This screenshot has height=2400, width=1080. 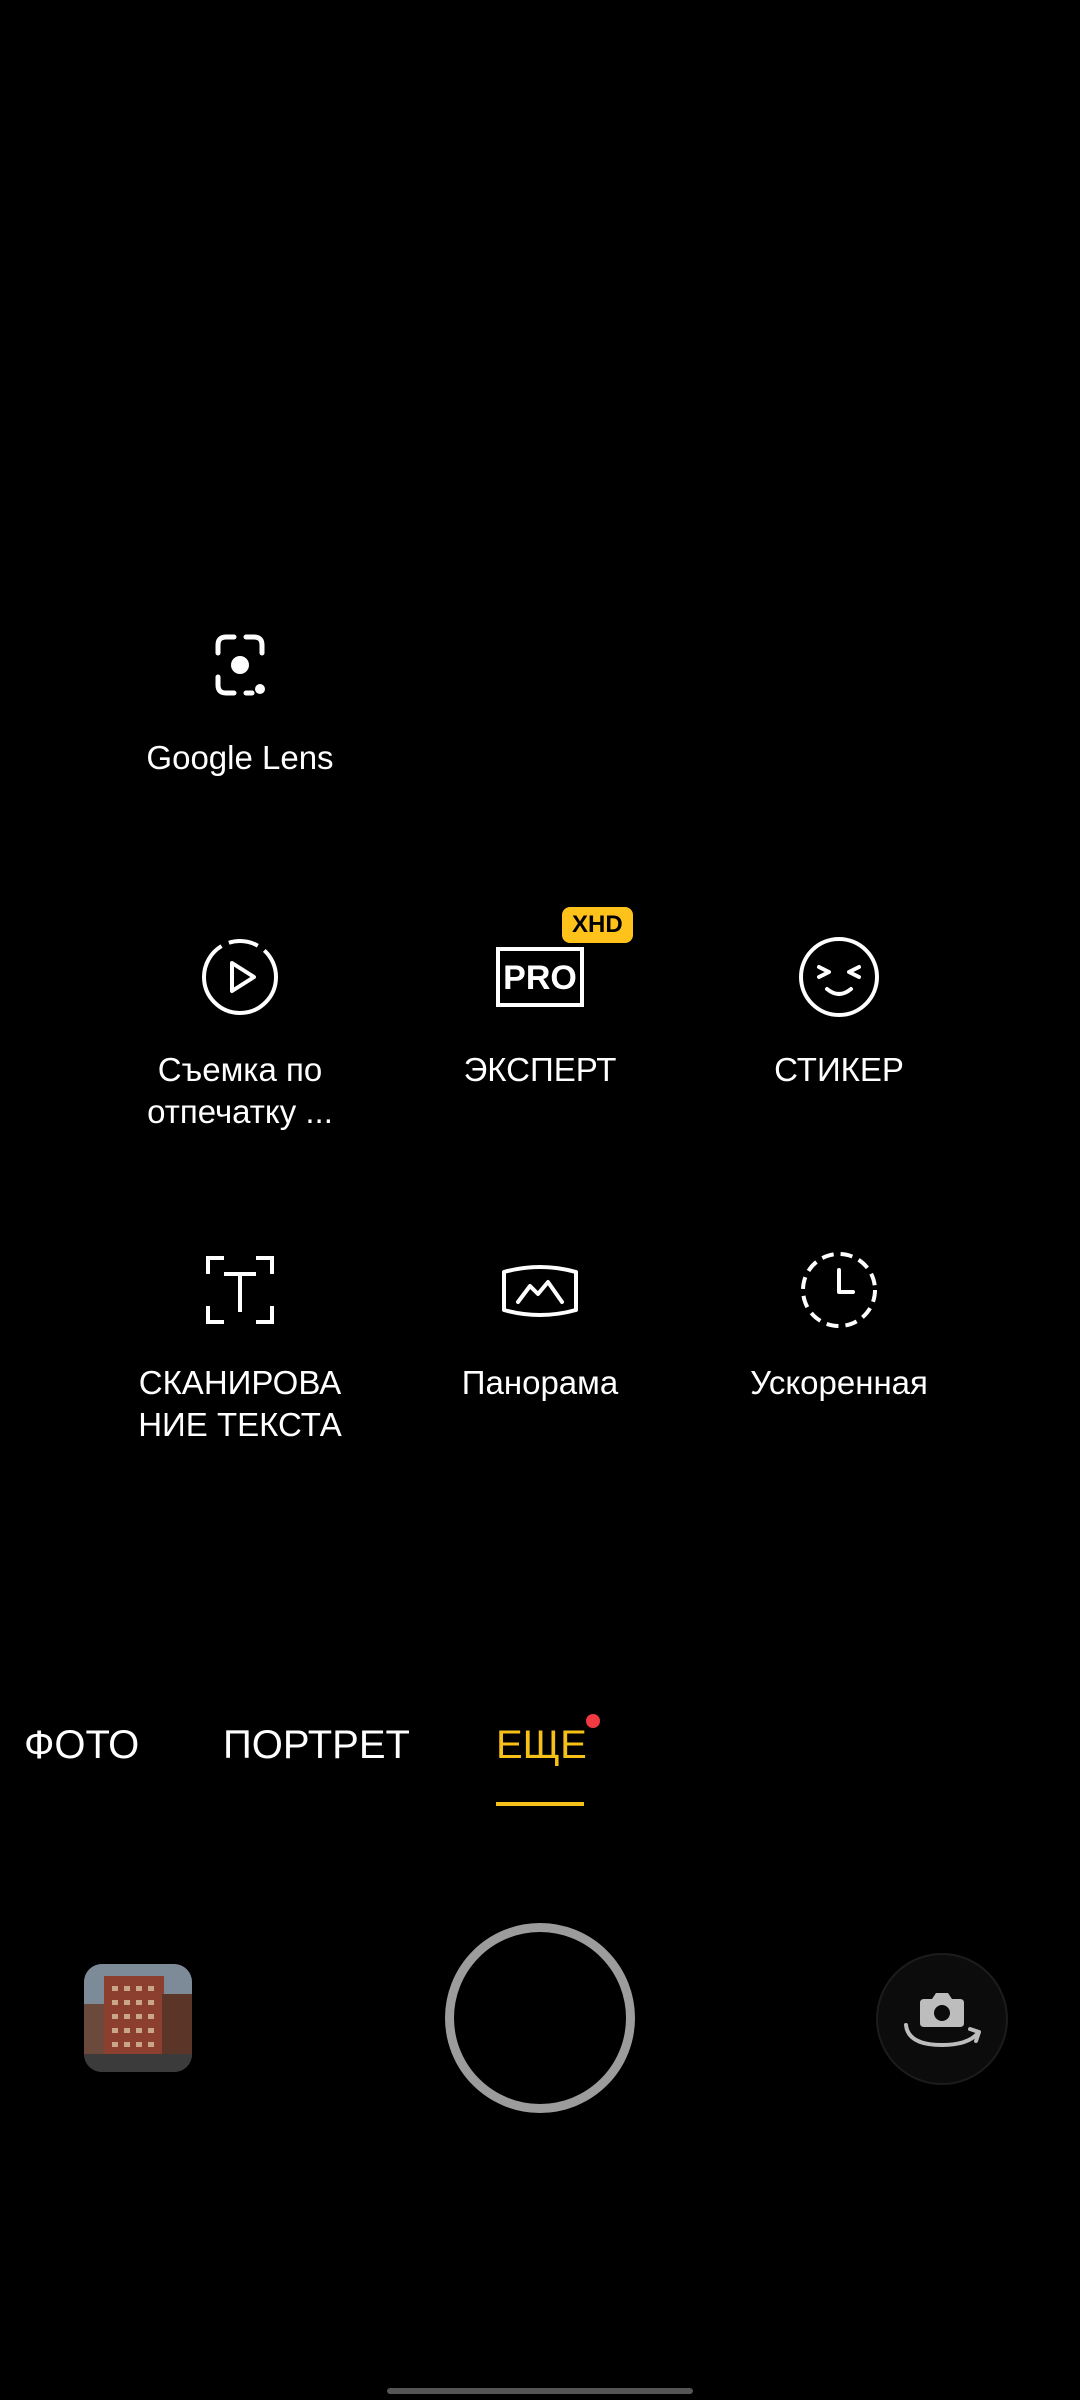 What do you see at coordinates (240, 757) in the screenshot?
I see `mode-label: Google Lens` at bounding box center [240, 757].